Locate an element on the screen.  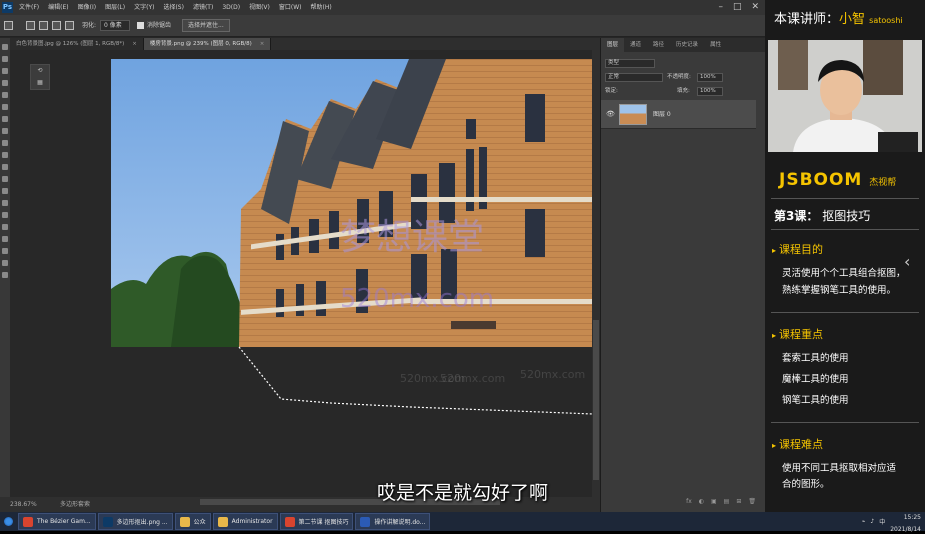
add-selection-icon is located at coordinates (43, 25).